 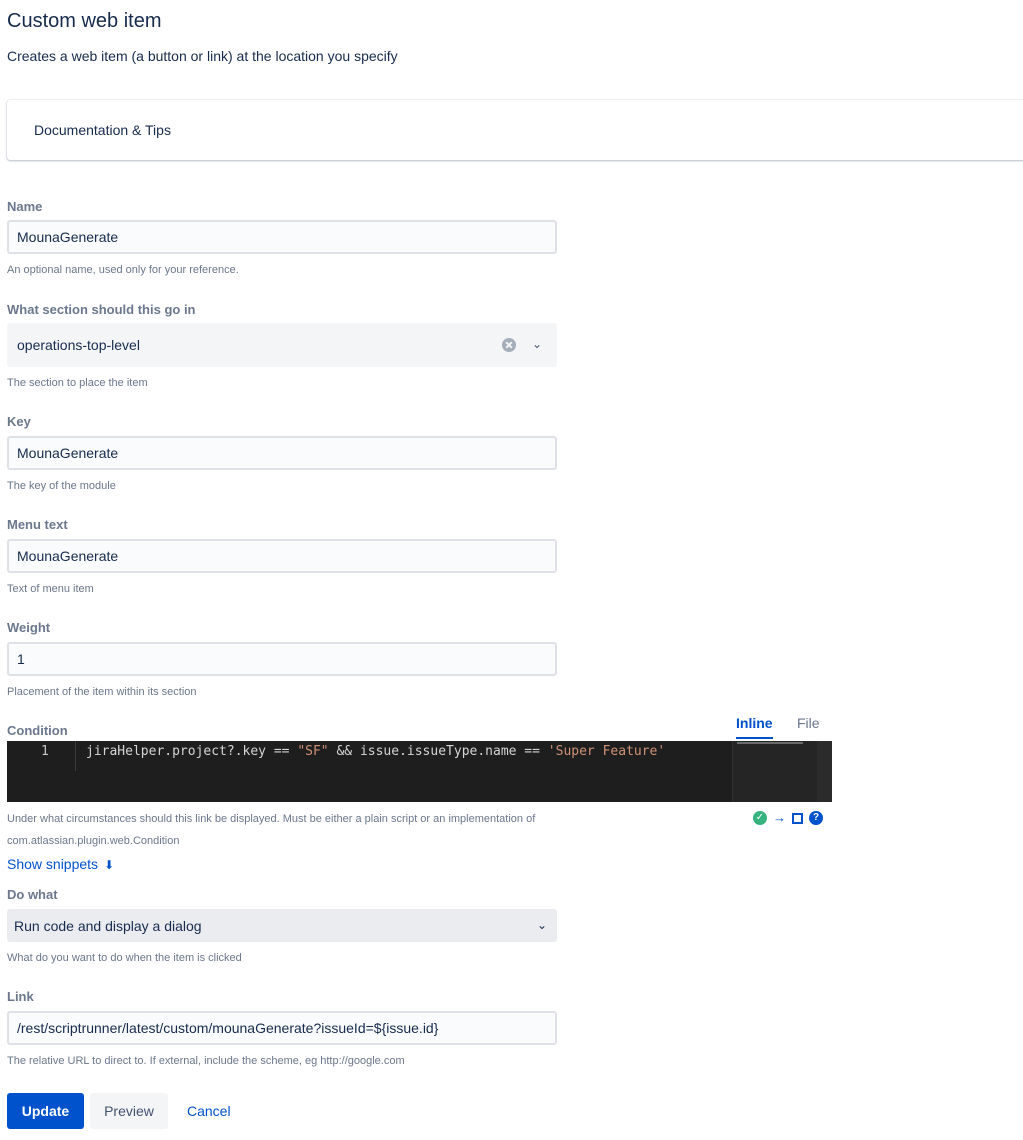 What do you see at coordinates (313, 751) in the screenshot?
I see `code-string: "SF"` at bounding box center [313, 751].